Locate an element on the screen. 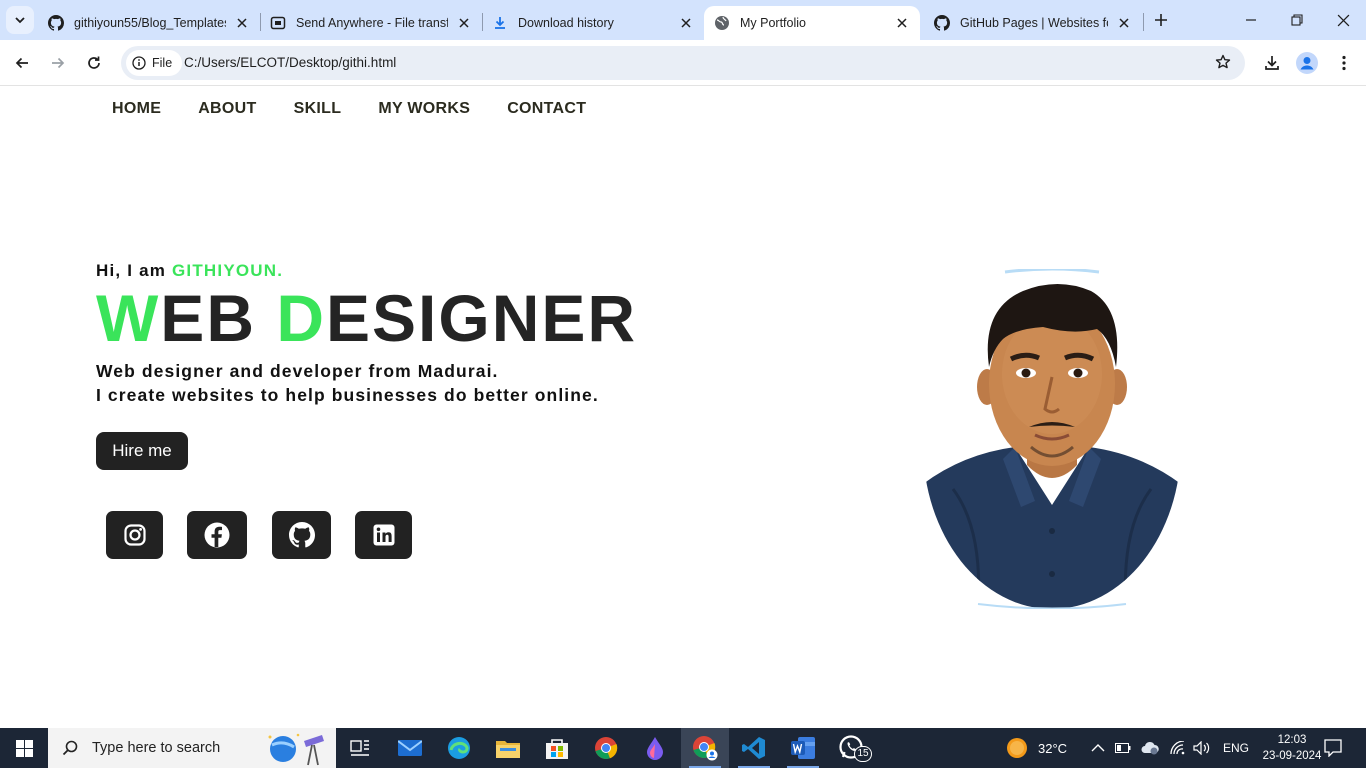  linkedin-button is located at coordinates (383, 535).